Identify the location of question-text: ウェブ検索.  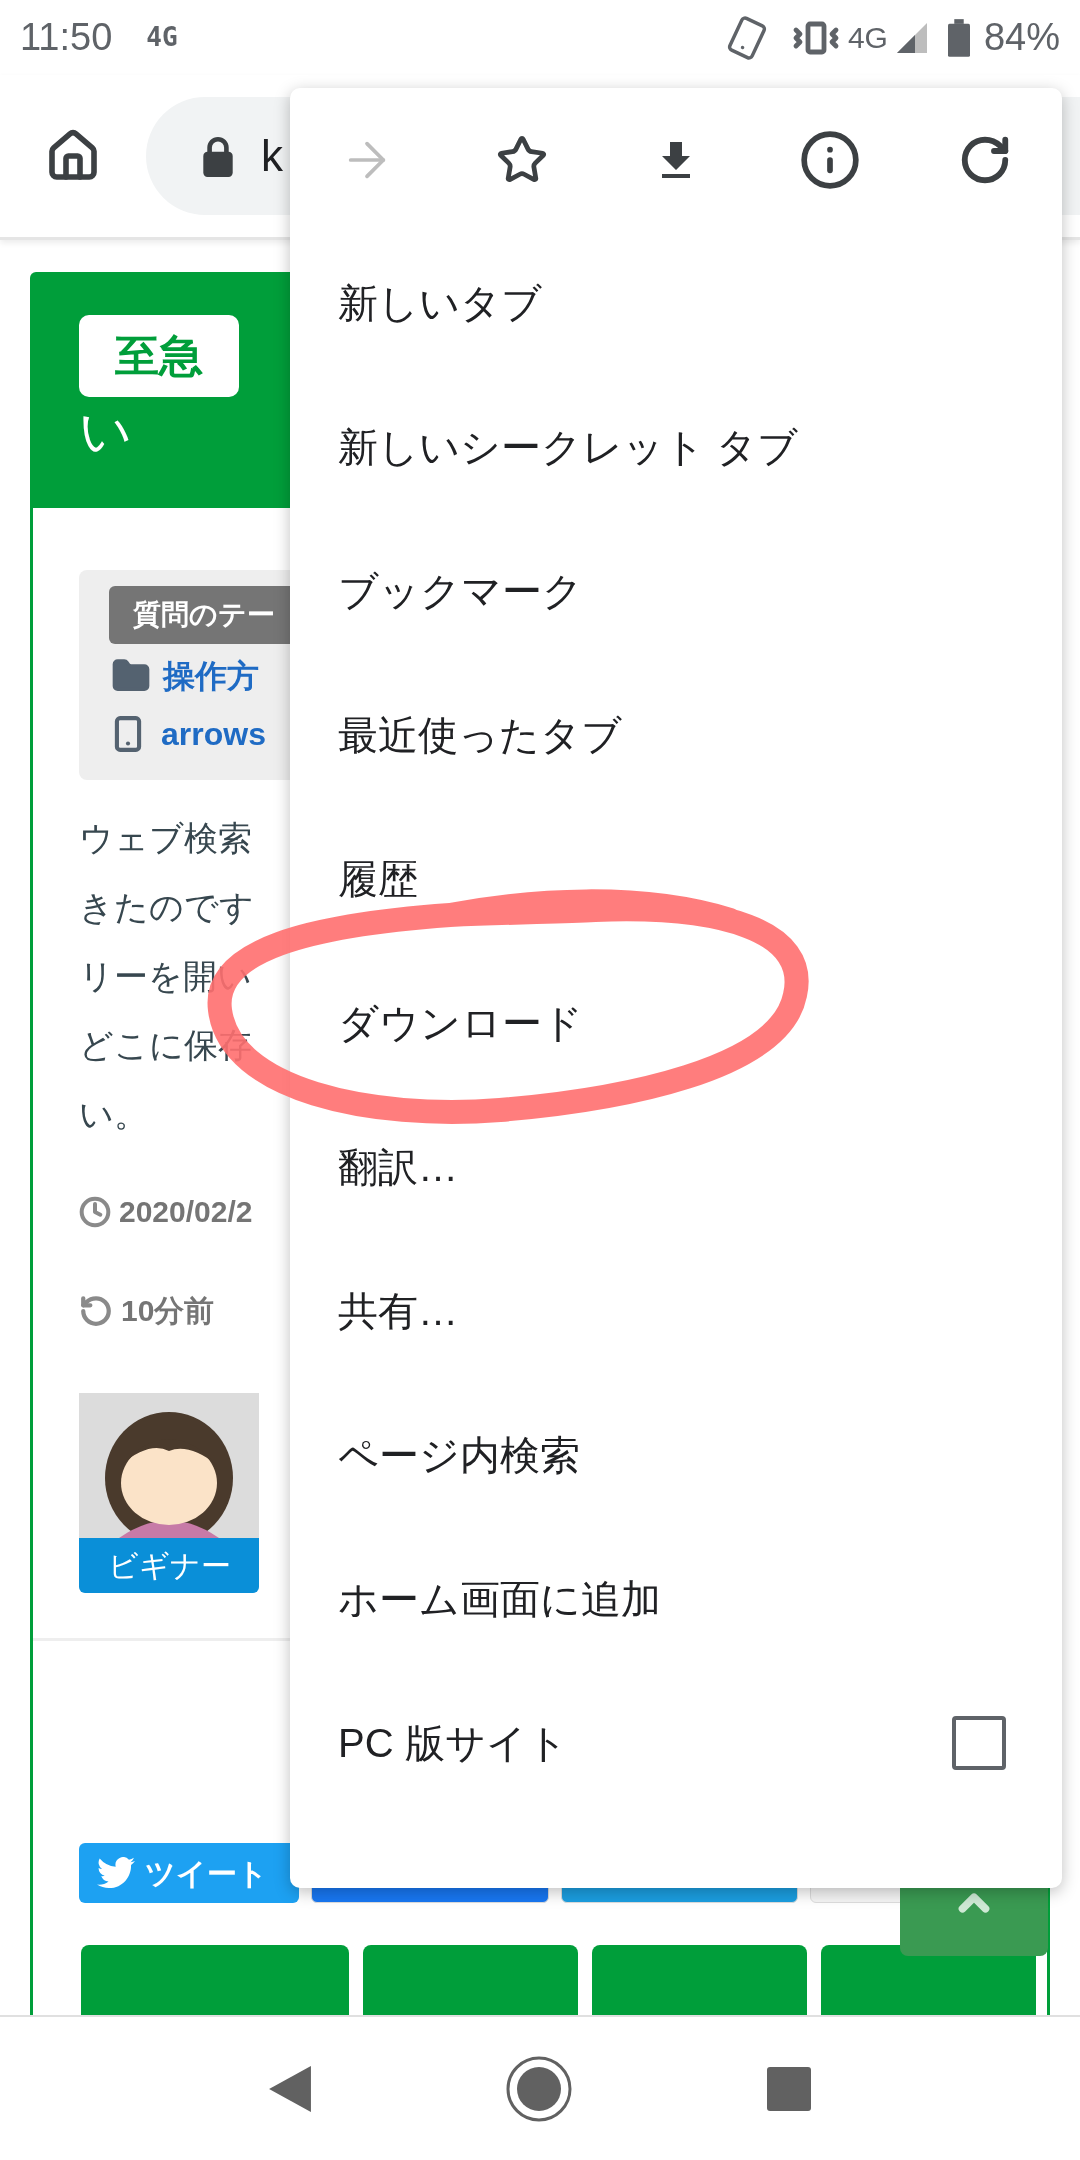
(165, 838).